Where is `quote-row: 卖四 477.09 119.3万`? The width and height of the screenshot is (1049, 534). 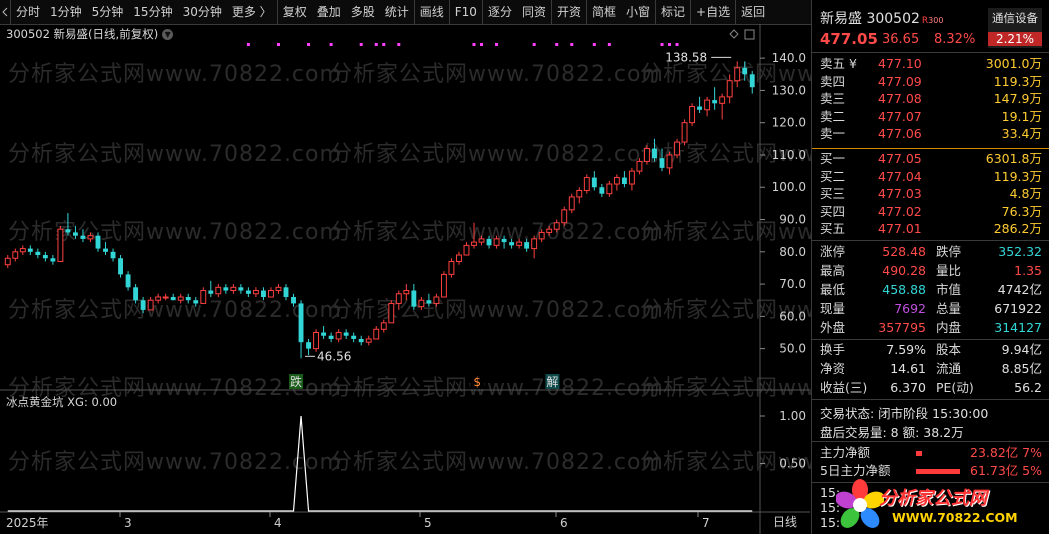 quote-row: 卖四 477.09 119.3万 is located at coordinates (930, 82).